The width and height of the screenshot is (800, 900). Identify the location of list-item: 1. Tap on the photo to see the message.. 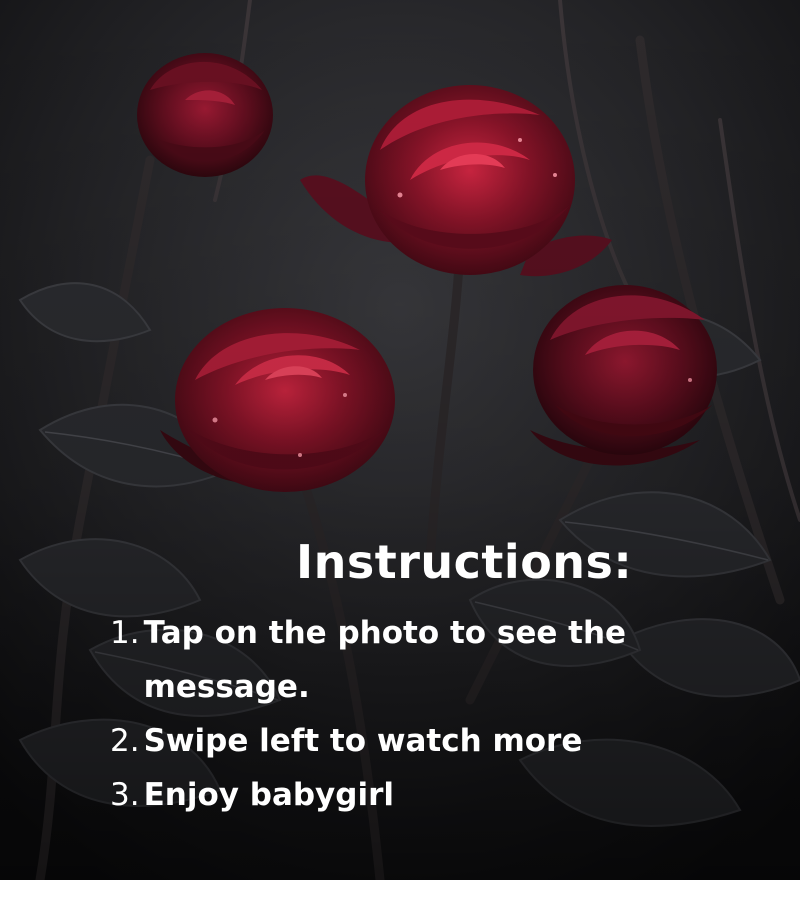
(430, 660).